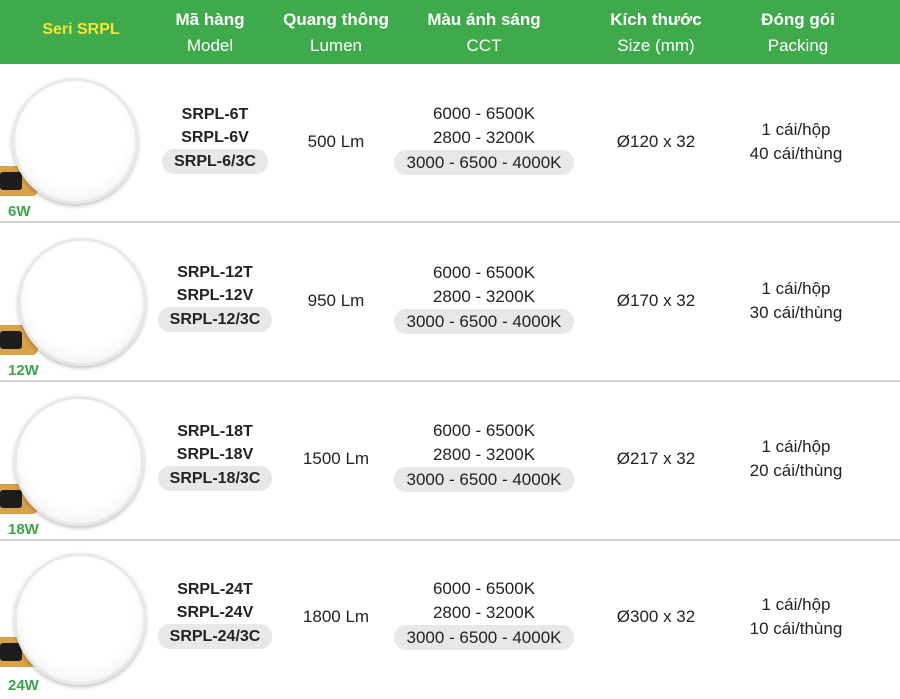  Describe the element at coordinates (336, 300) in the screenshot. I see `lumen-value: 950 Lm` at that location.